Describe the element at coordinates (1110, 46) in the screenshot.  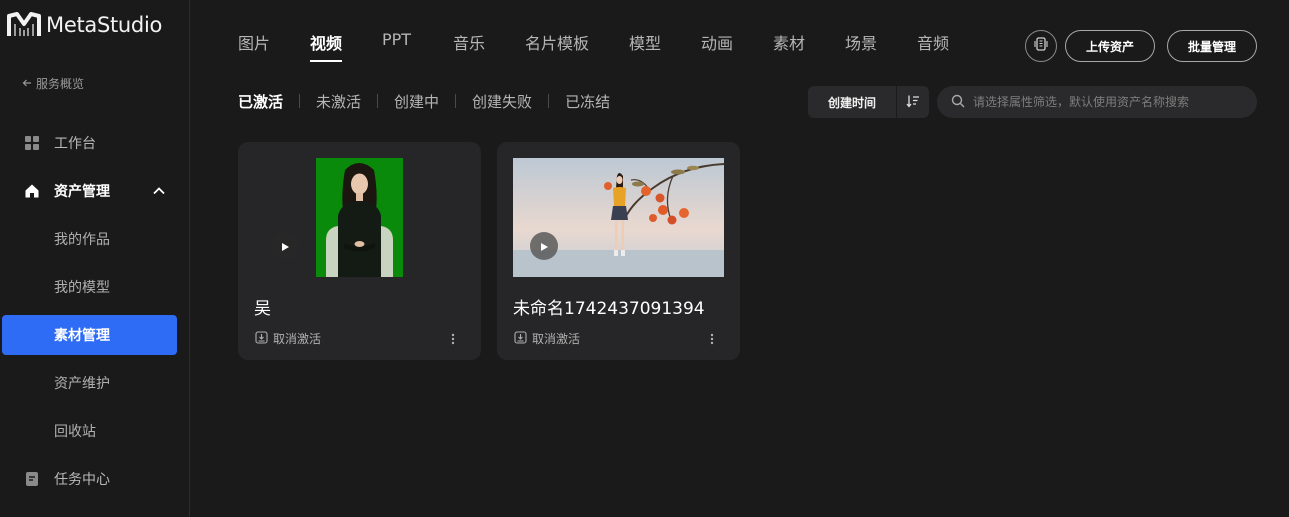
I see `upload-asset-button: 上传资产` at that location.